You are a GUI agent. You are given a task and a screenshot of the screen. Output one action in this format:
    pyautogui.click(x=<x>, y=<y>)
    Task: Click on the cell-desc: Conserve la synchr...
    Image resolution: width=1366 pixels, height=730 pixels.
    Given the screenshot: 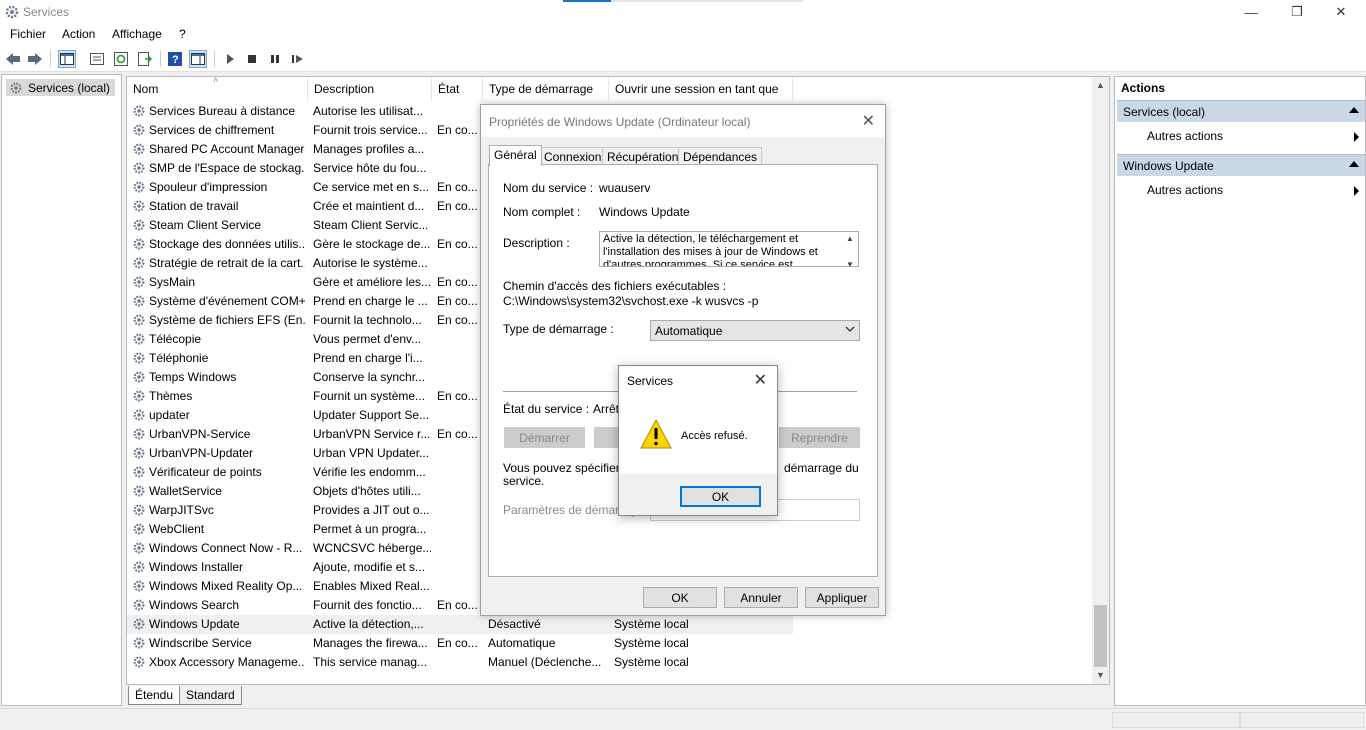 What is the action you would take?
    pyautogui.click(x=369, y=377)
    